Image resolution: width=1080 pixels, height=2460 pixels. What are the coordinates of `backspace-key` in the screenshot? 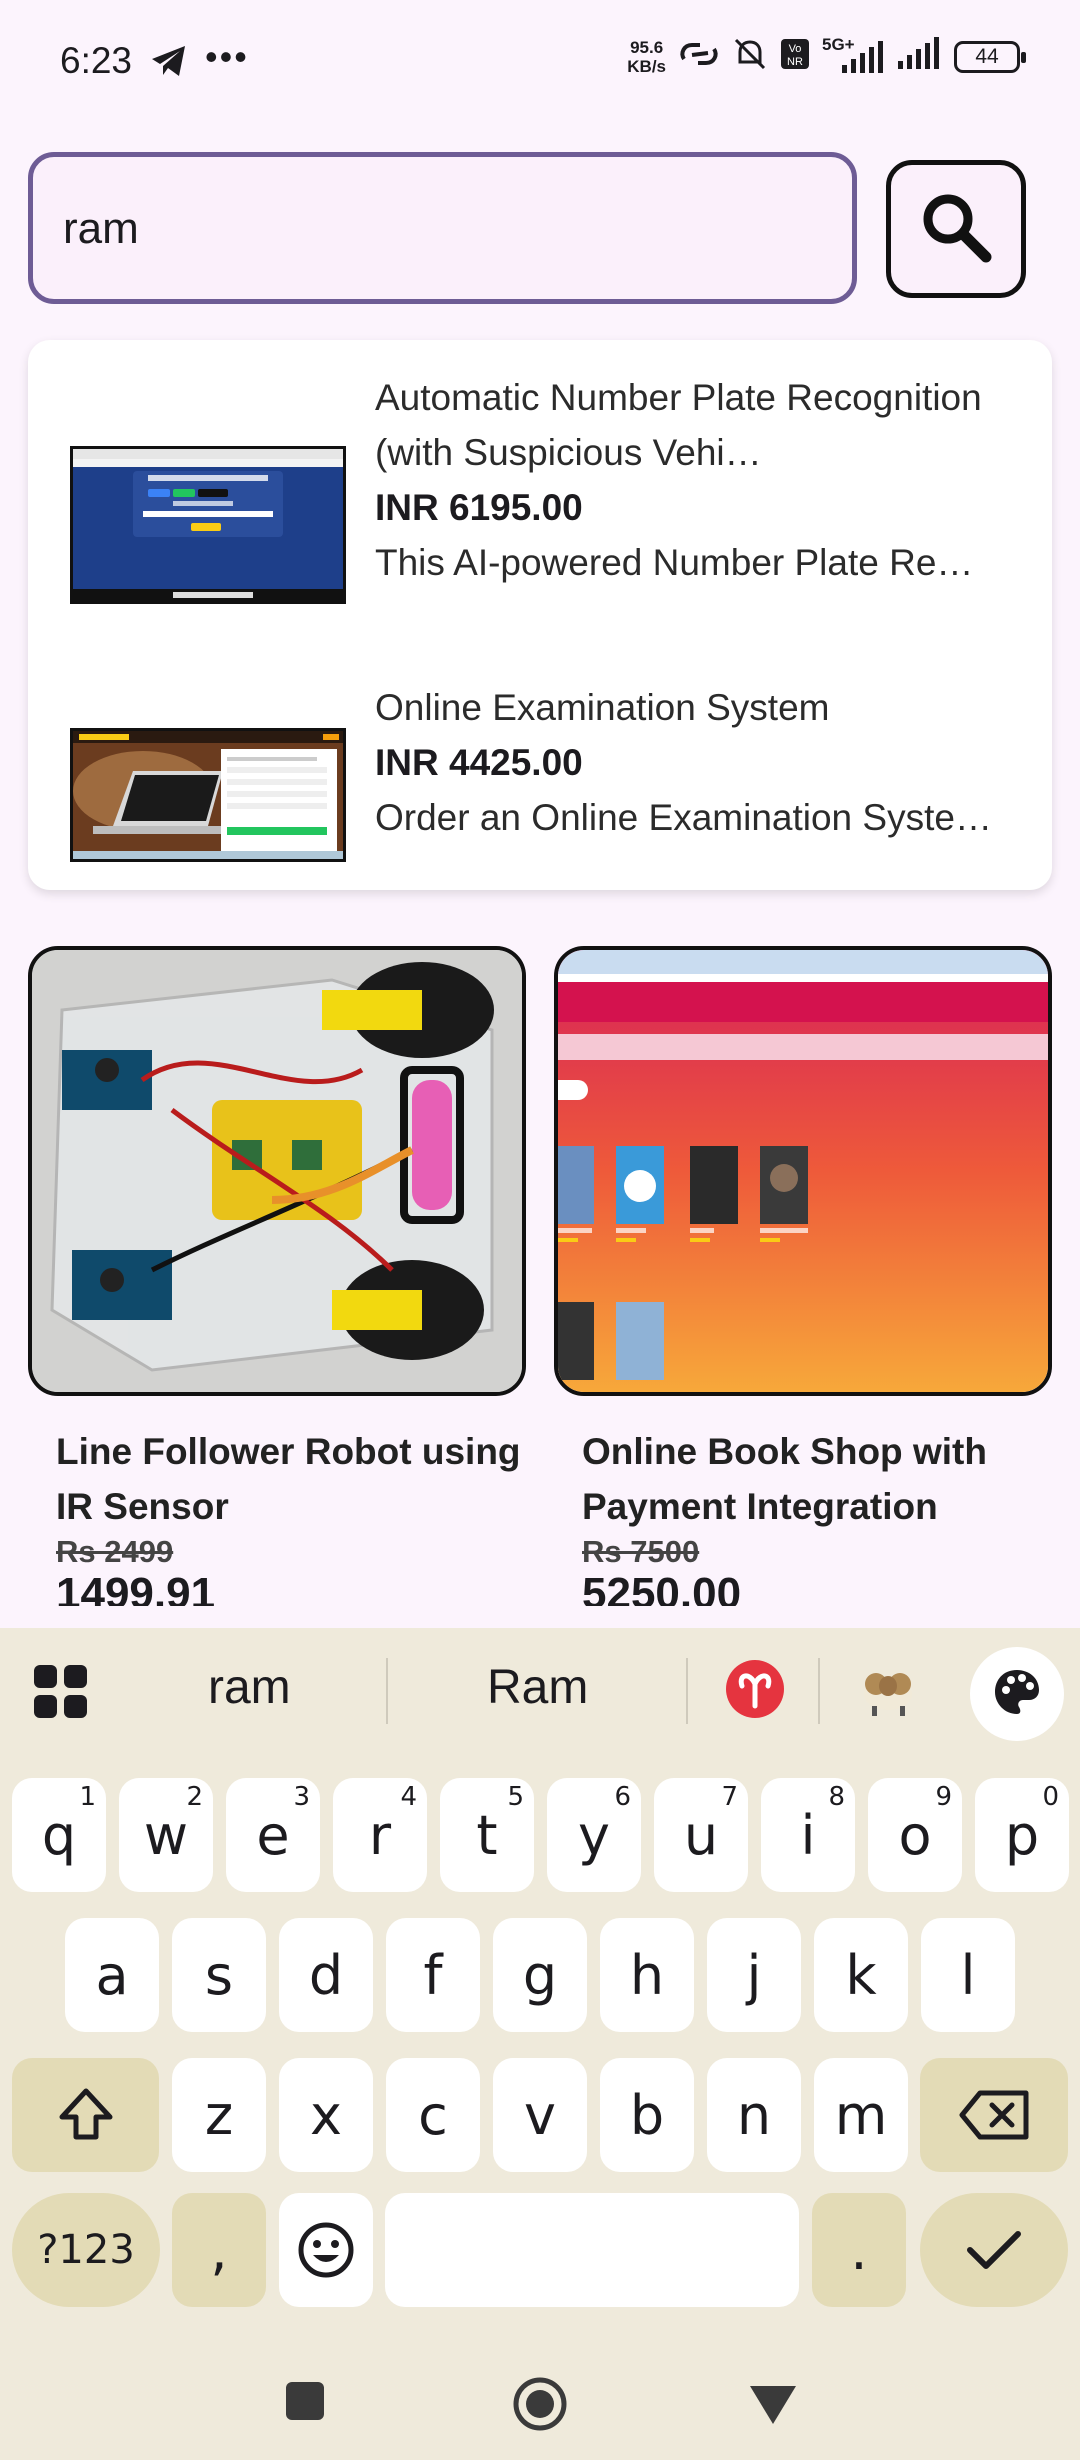 It's located at (994, 2115).